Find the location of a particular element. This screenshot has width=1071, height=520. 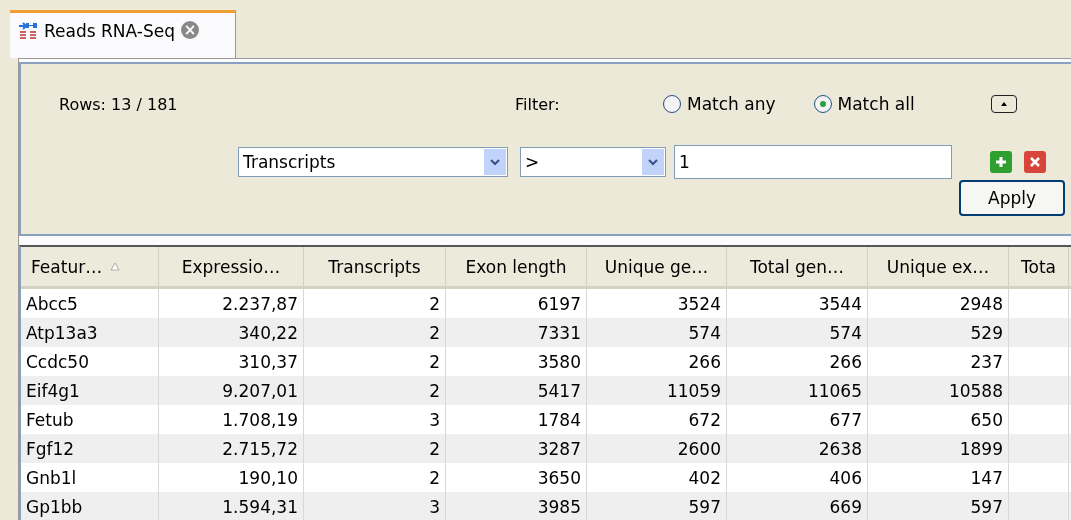

table-cell: 1.594,31 is located at coordinates (231, 506).